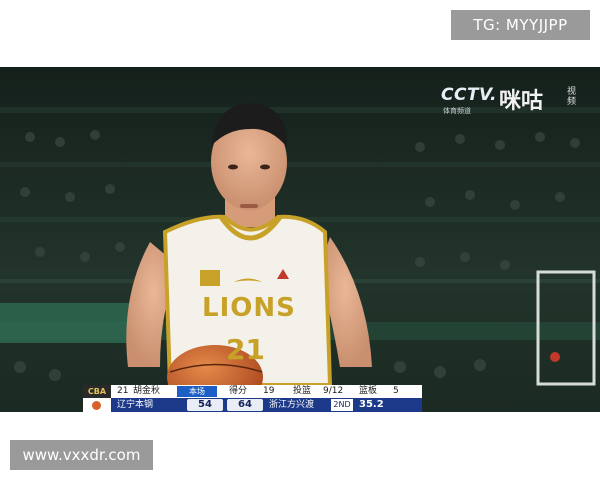 The image size is (600, 480). Describe the element at coordinates (342, 405) in the screenshot. I see `game-period: 2ND` at that location.